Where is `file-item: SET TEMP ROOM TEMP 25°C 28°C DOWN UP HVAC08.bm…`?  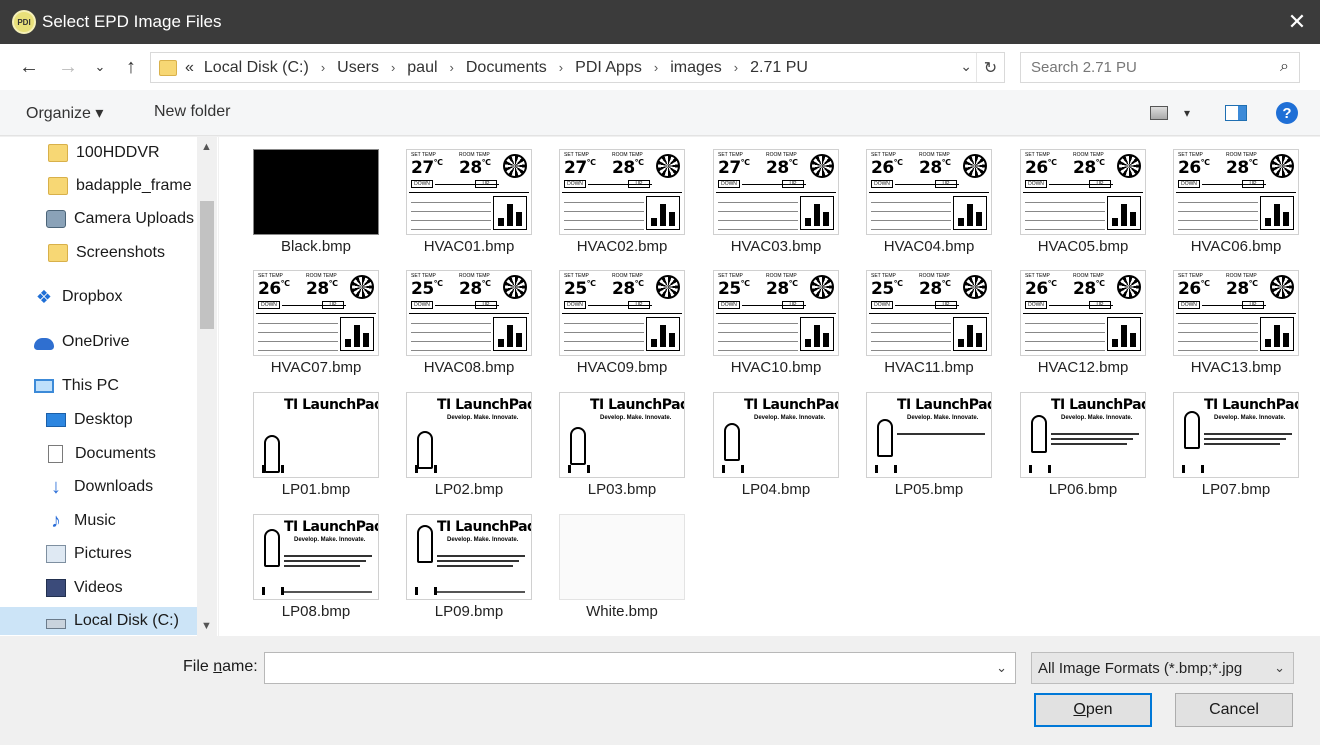 file-item: SET TEMP ROOM TEMP 25°C 28°C DOWN UP HVAC08.bm… is located at coordinates (464, 317).